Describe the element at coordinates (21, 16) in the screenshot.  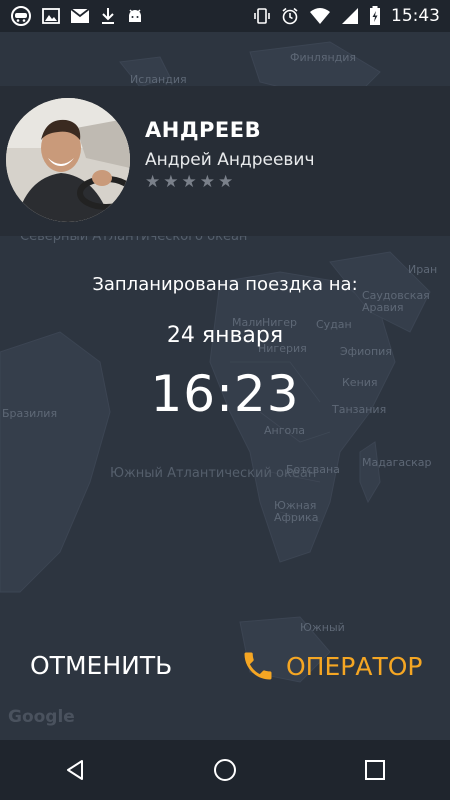
I see `android-head-icon` at that location.